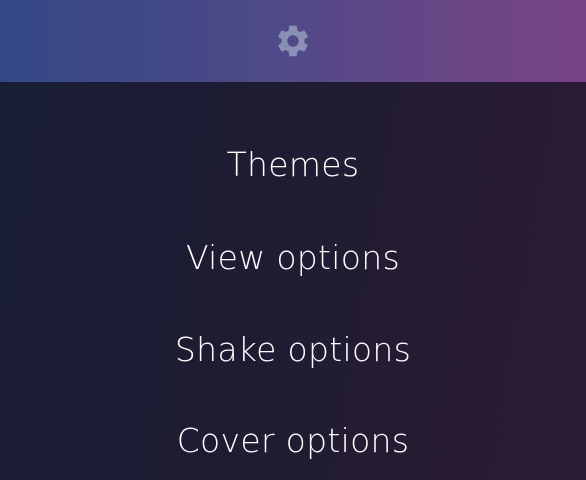  I want to click on menu-item-cover-options: Cover options, so click(293, 441).